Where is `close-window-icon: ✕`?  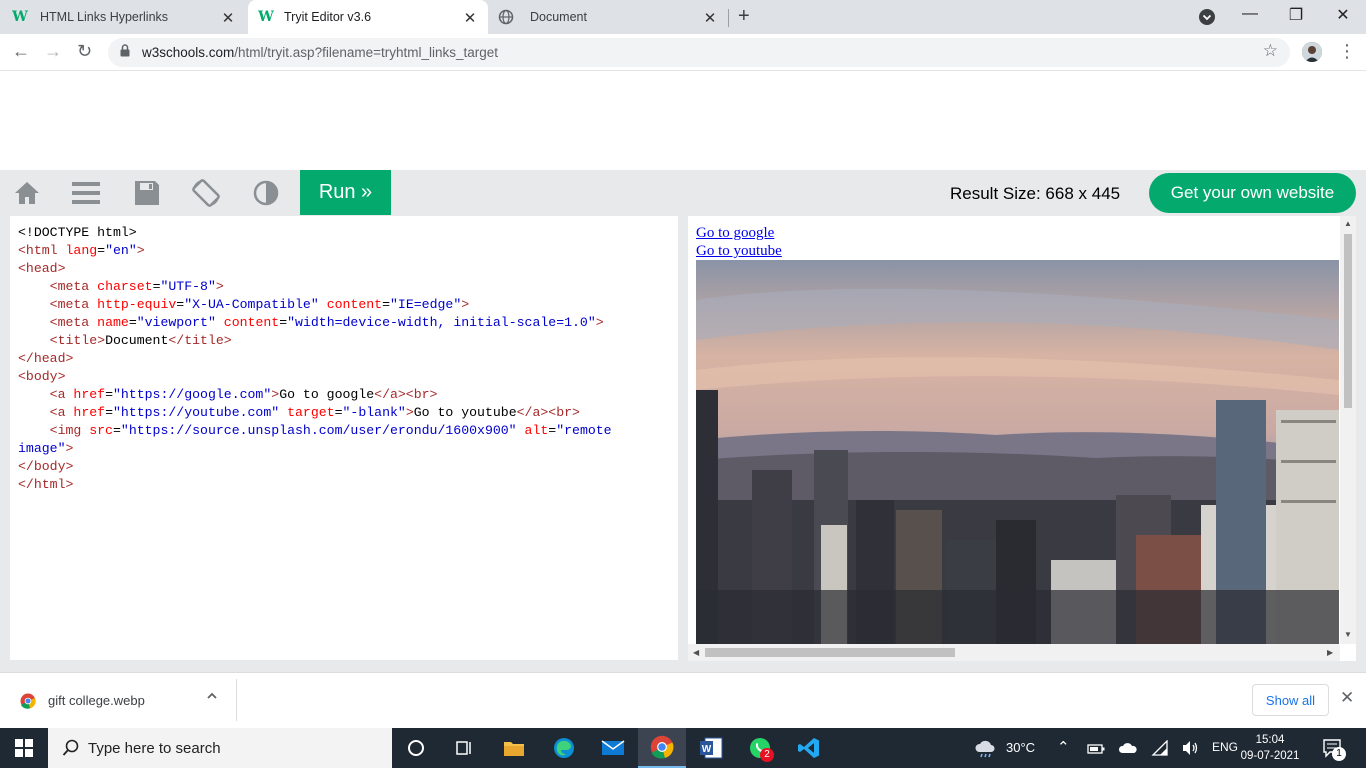
close-window-icon: ✕ is located at coordinates (1343, 15).